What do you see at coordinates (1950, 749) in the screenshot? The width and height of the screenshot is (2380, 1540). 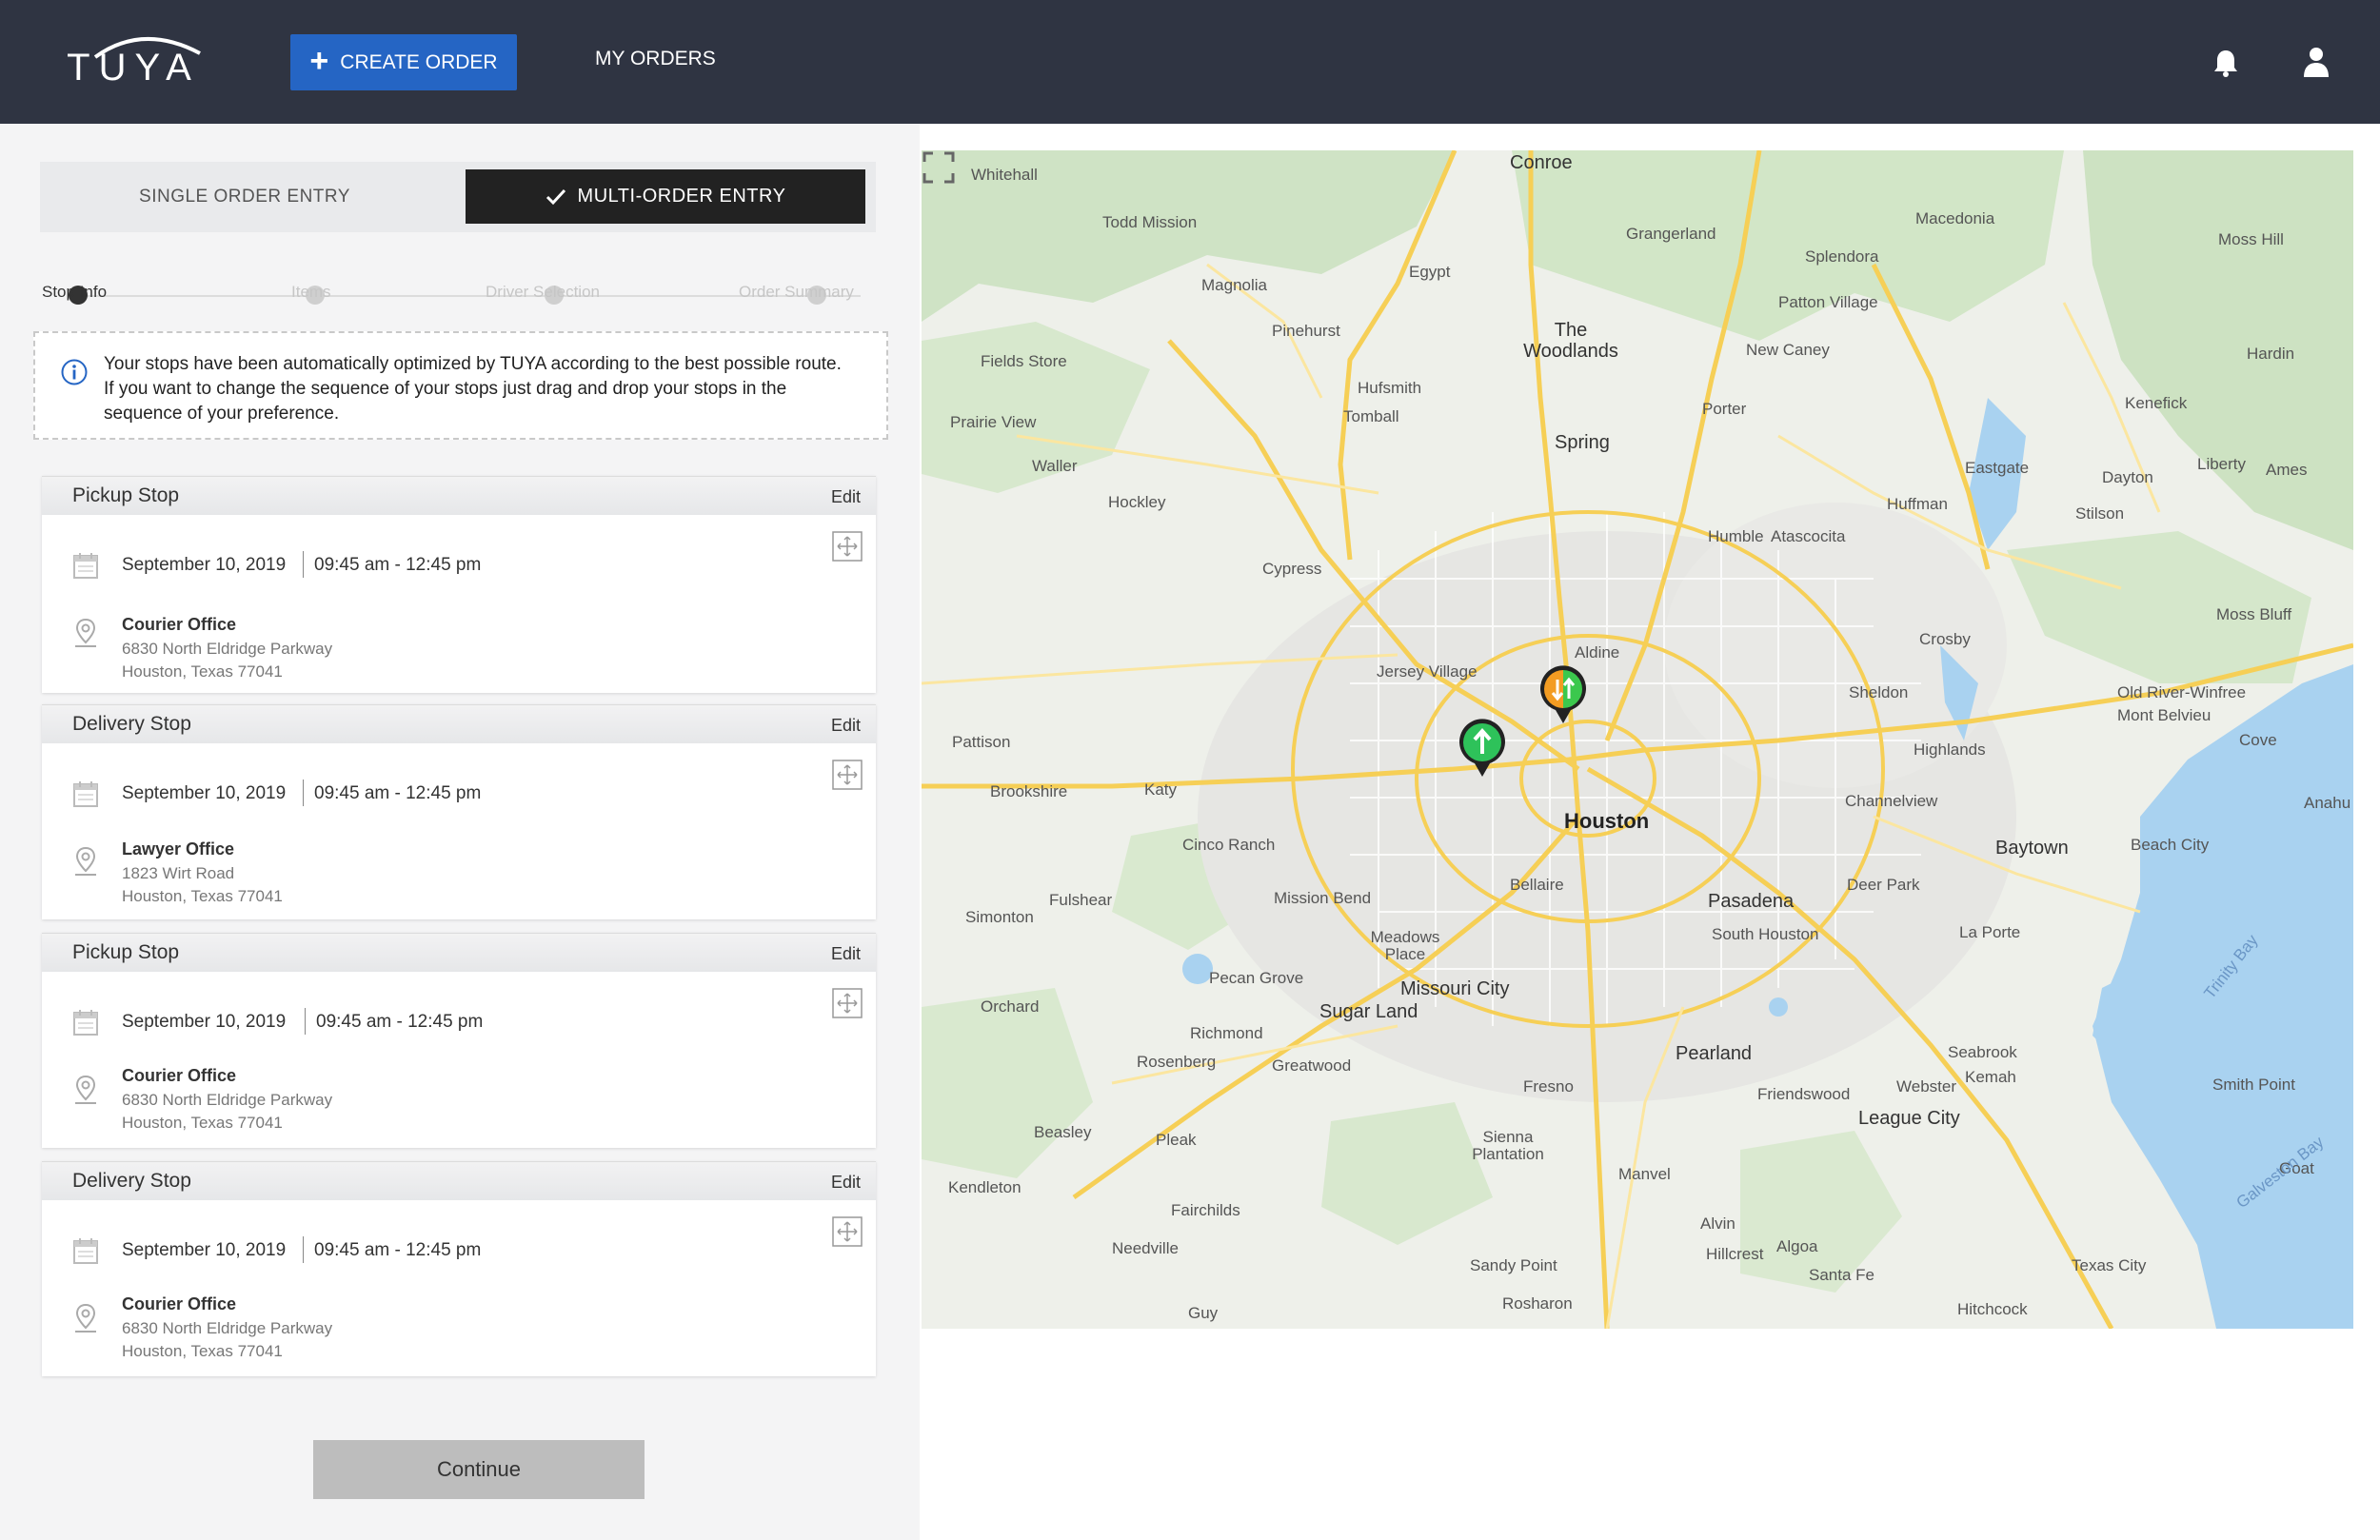 I see `map-label-highlands: Highlands` at bounding box center [1950, 749].